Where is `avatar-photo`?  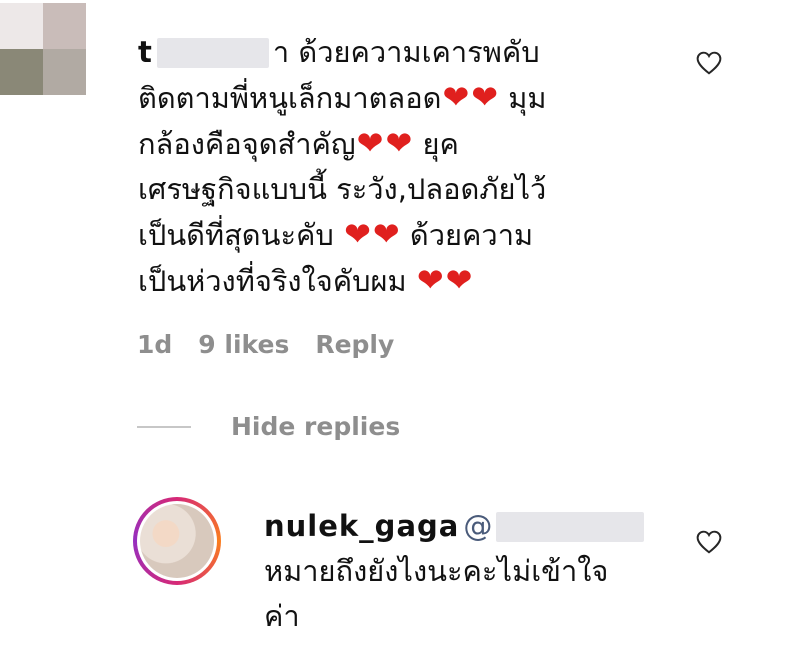 avatar-photo is located at coordinates (177, 541).